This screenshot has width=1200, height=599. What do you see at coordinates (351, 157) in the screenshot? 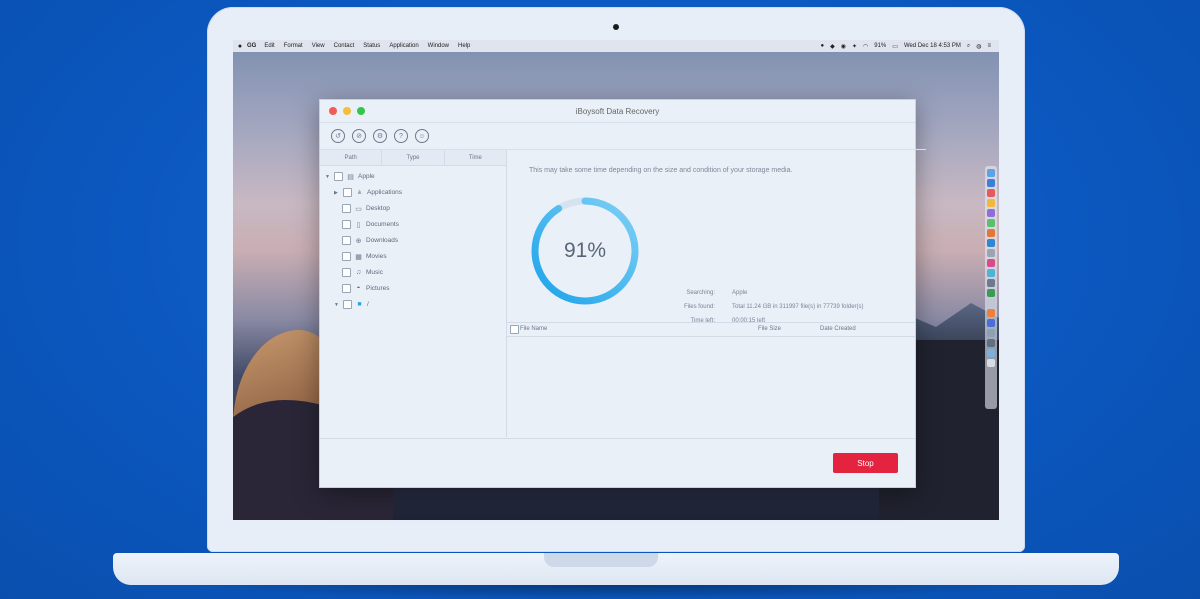
I see `column-path: Path` at bounding box center [351, 157].